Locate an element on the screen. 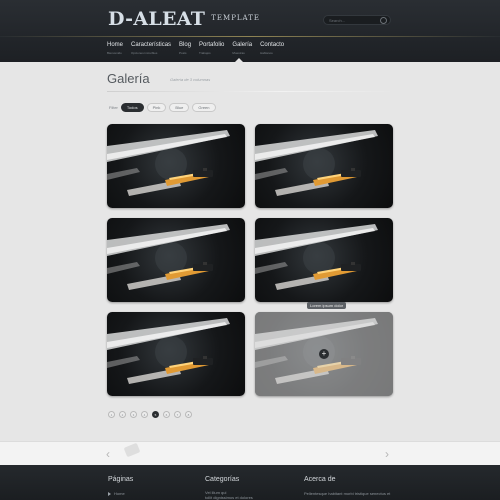 The width and height of the screenshot is (500, 500). page-2: 2 is located at coordinates (122, 414).